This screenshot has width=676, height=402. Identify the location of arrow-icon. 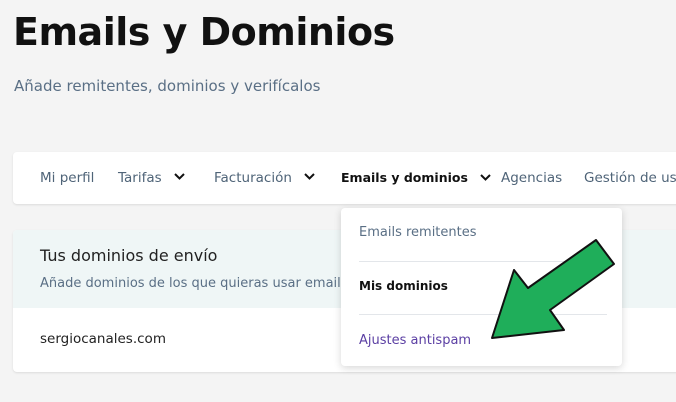
(553, 289).